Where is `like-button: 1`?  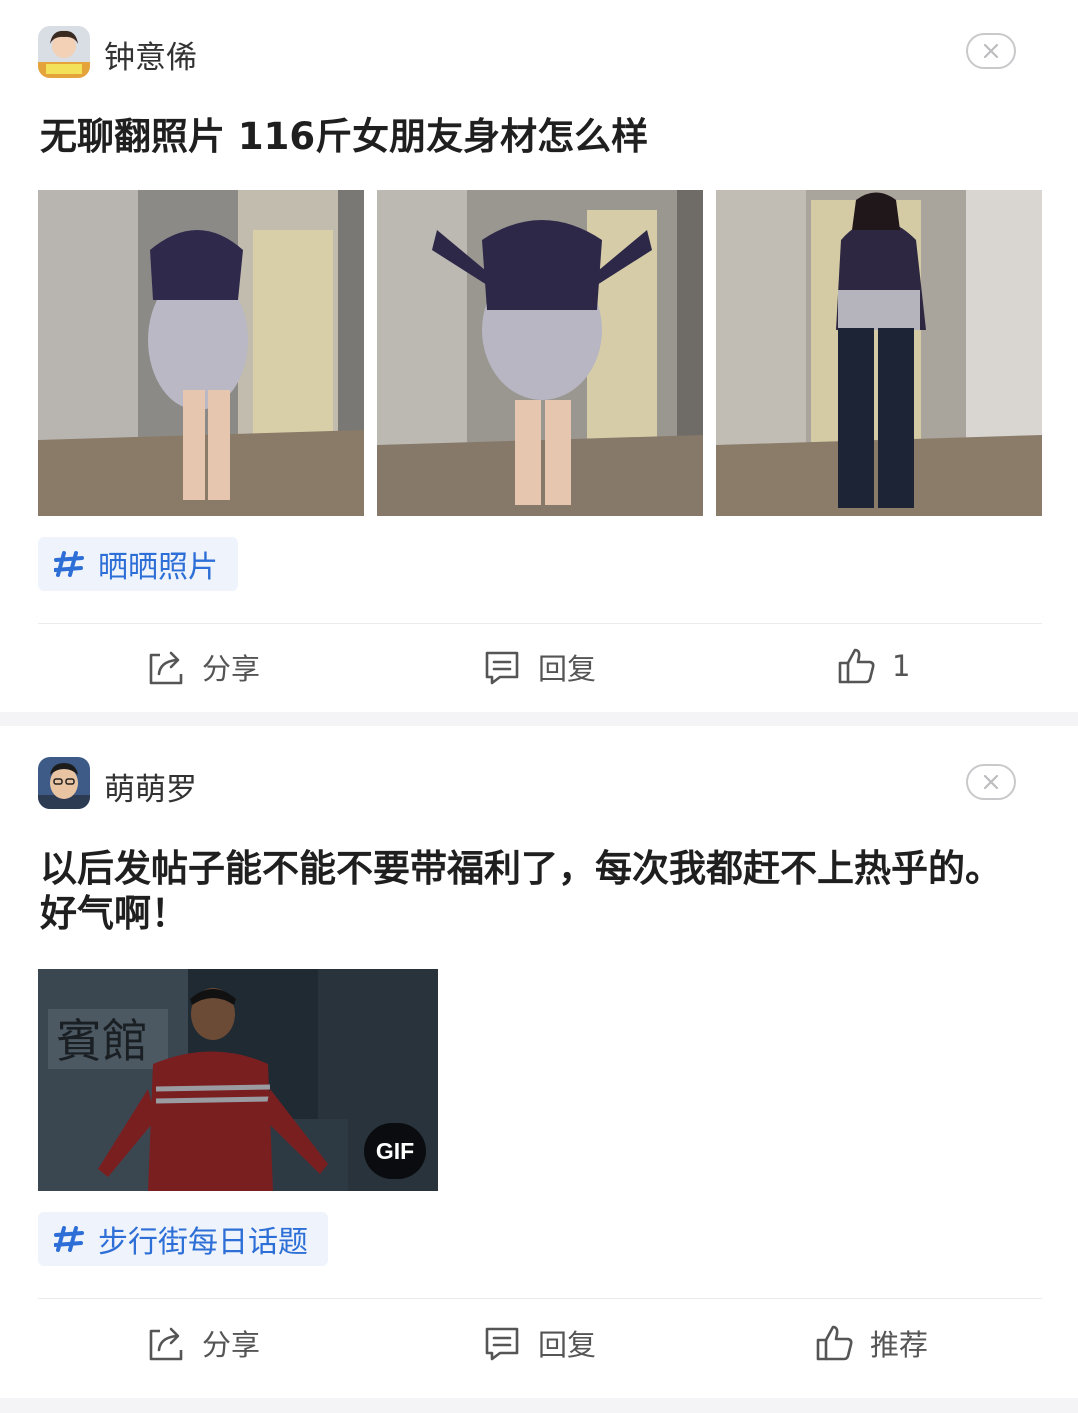 like-button: 1 is located at coordinates (873, 666).